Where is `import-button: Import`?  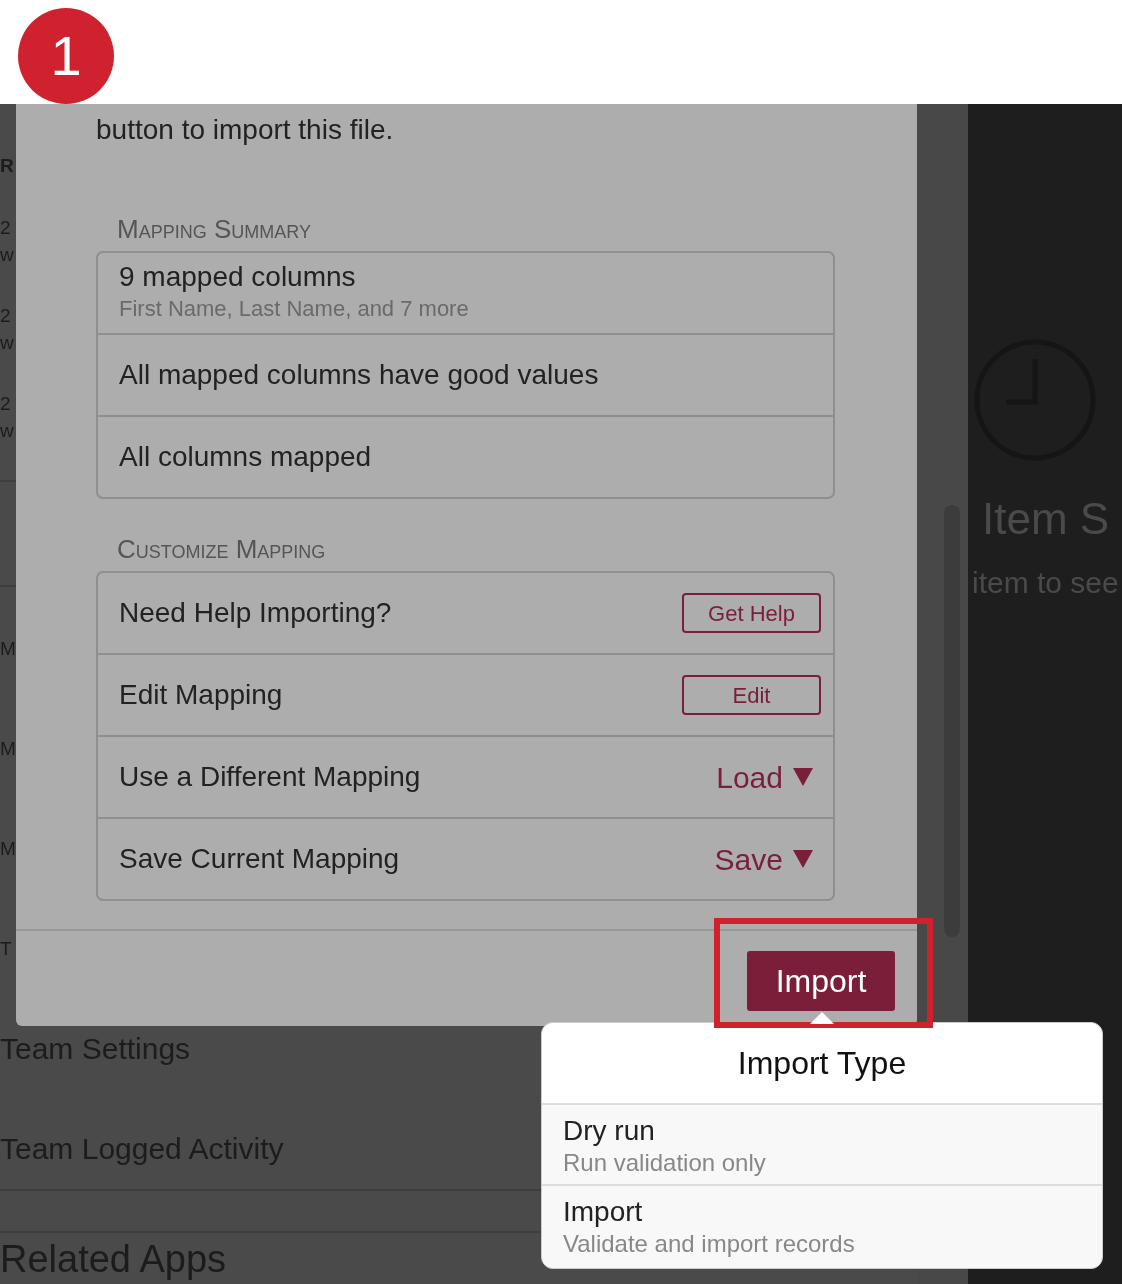
import-button: Import is located at coordinates (821, 981).